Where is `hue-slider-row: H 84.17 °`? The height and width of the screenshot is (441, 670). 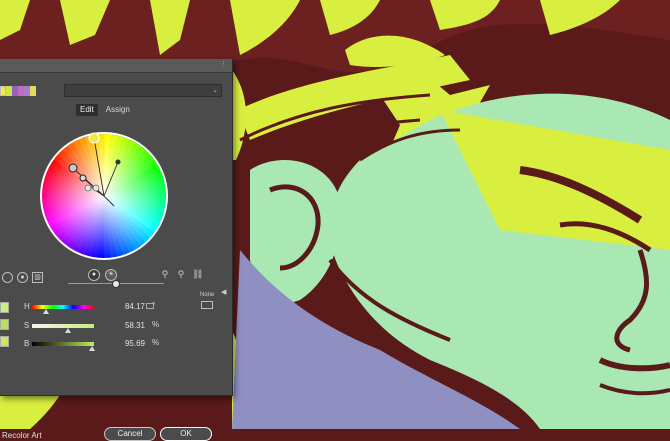
hue-slider-row: H 84.17 ° is located at coordinates (89, 307).